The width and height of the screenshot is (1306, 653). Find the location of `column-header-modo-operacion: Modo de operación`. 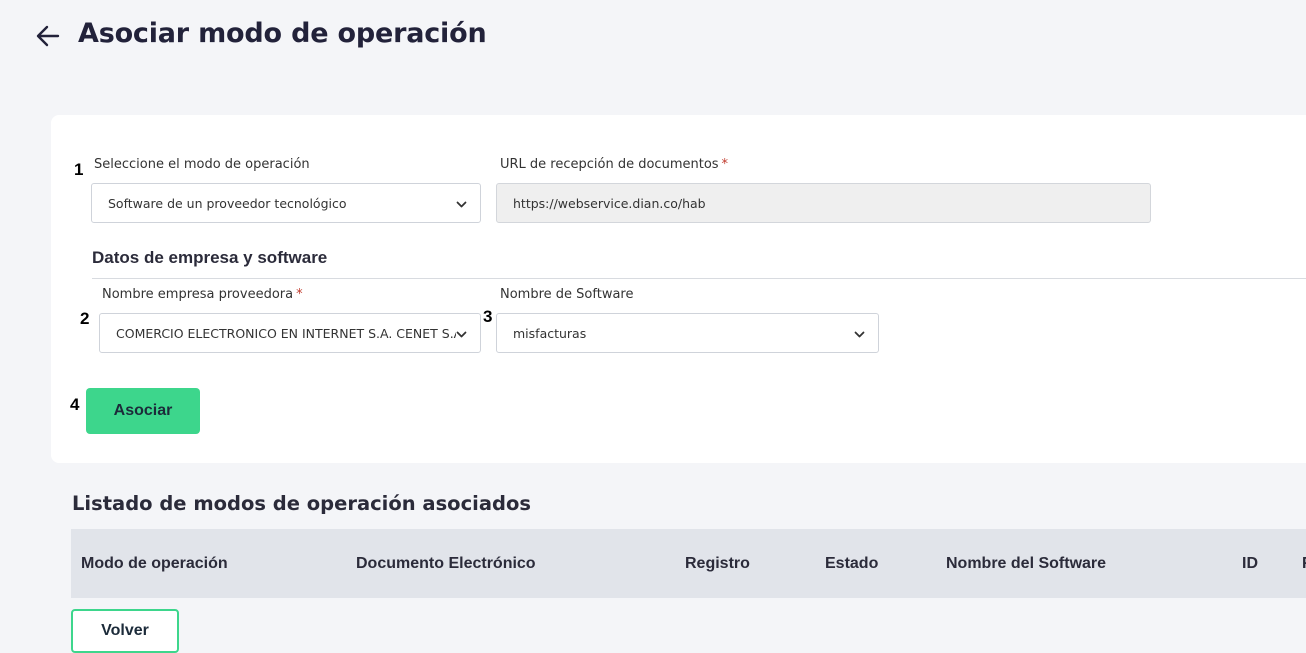

column-header-modo-operacion: Modo de operación is located at coordinates (154, 564).